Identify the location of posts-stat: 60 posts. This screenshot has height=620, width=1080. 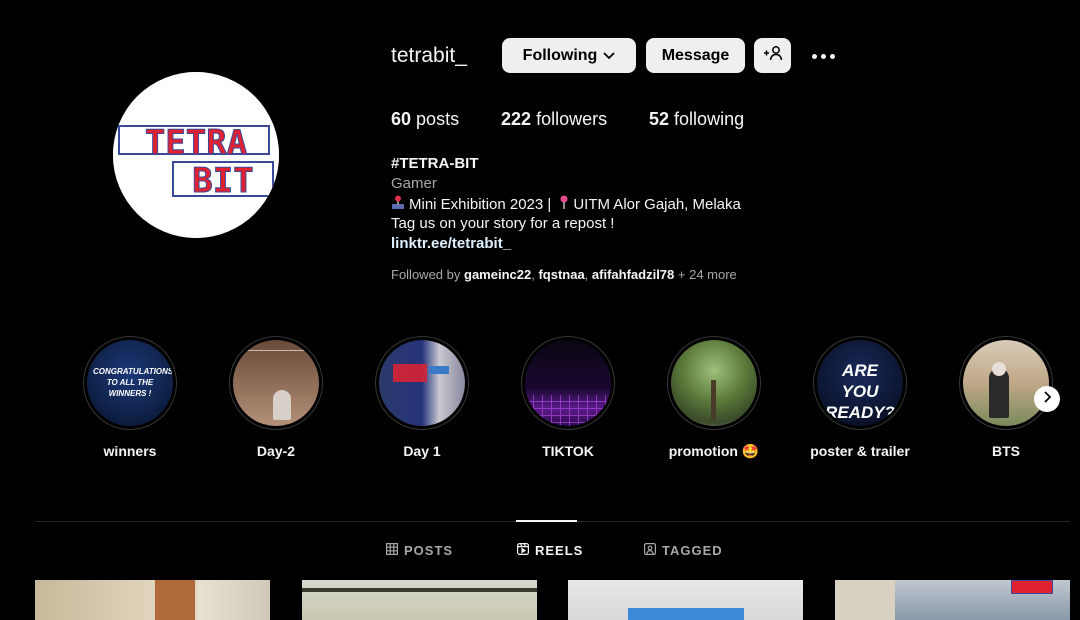
(425, 119).